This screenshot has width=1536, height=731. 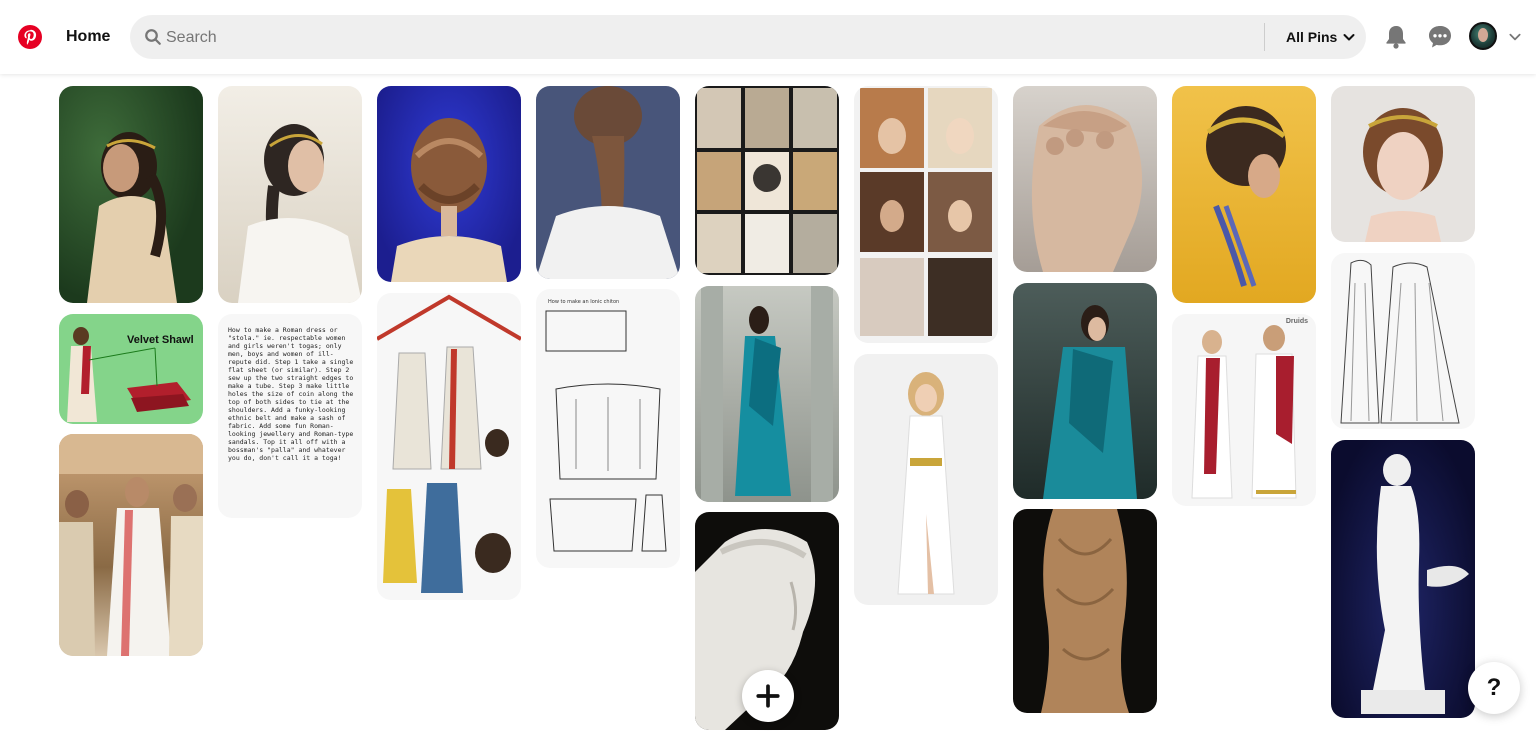 What do you see at coordinates (30, 37) in the screenshot?
I see `pinterest-logo-icon` at bounding box center [30, 37].